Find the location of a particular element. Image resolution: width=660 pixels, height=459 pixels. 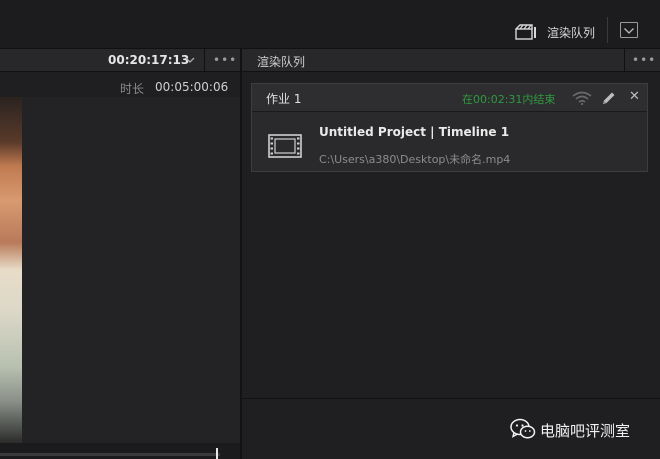

render-queue-title: 渲染队列 is located at coordinates (281, 62).